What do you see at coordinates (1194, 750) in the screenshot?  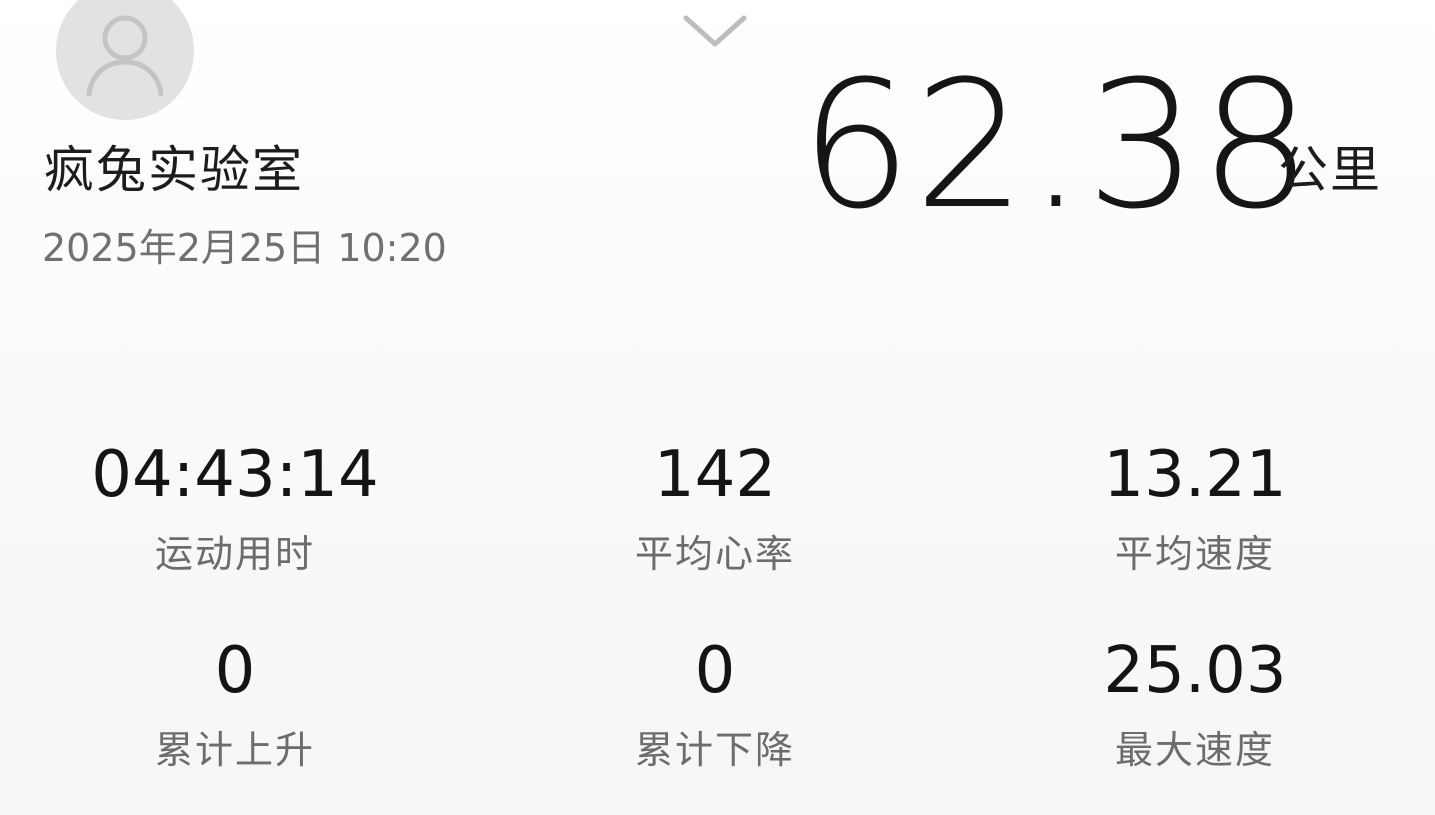 I see `stat-label: 最大速度` at bounding box center [1194, 750].